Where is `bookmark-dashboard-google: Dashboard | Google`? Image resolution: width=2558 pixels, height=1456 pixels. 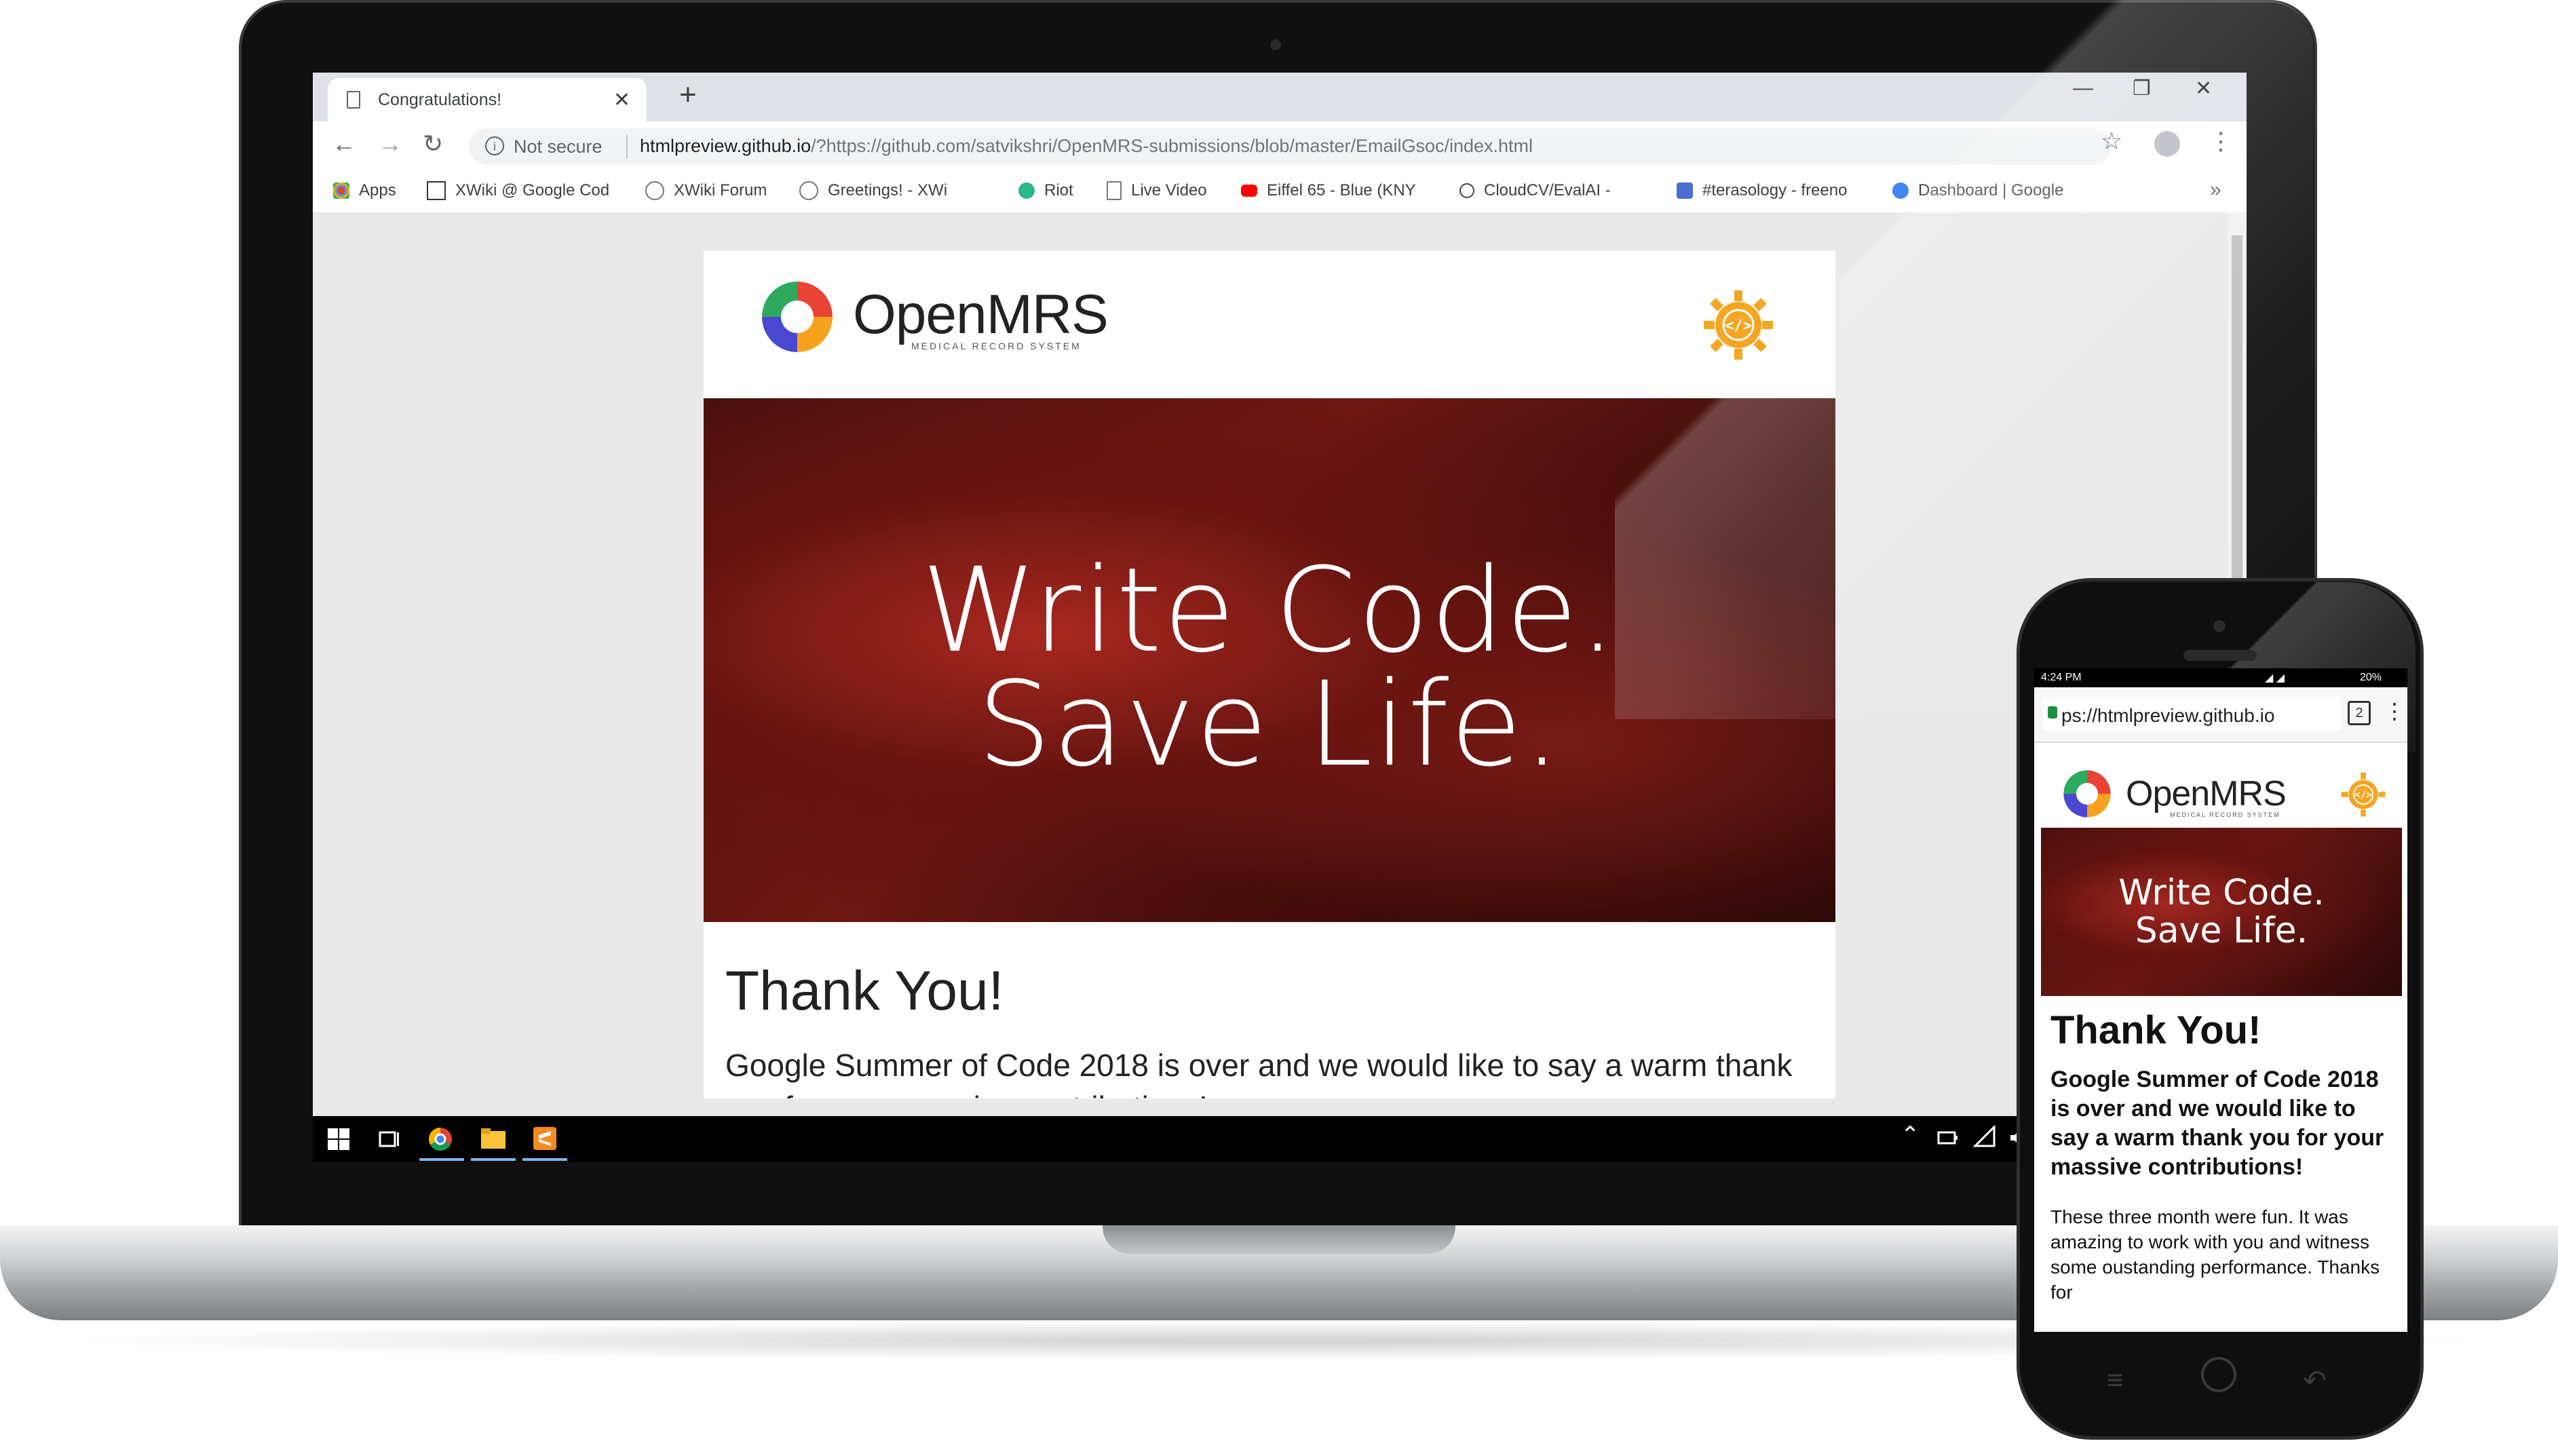
bookmark-dashboard-google: Dashboard | Google is located at coordinates (1977, 191).